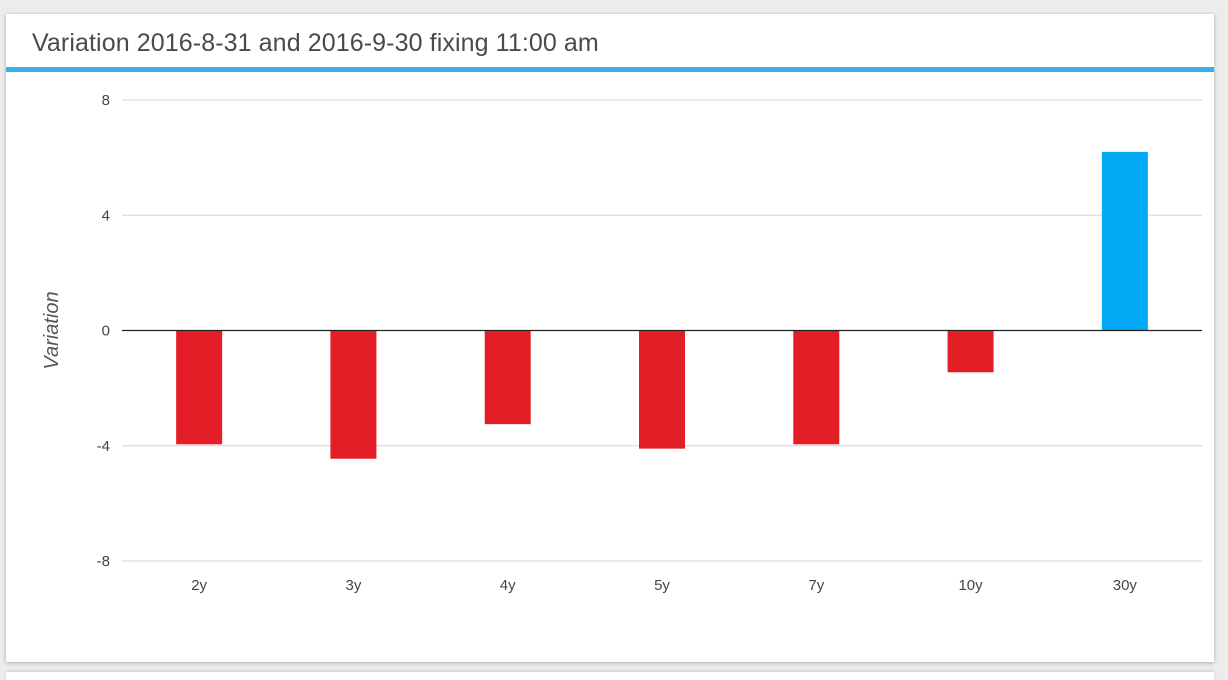 The width and height of the screenshot is (1228, 680). Describe the element at coordinates (508, 585) in the screenshot. I see `x-tick-label: 4y` at that location.